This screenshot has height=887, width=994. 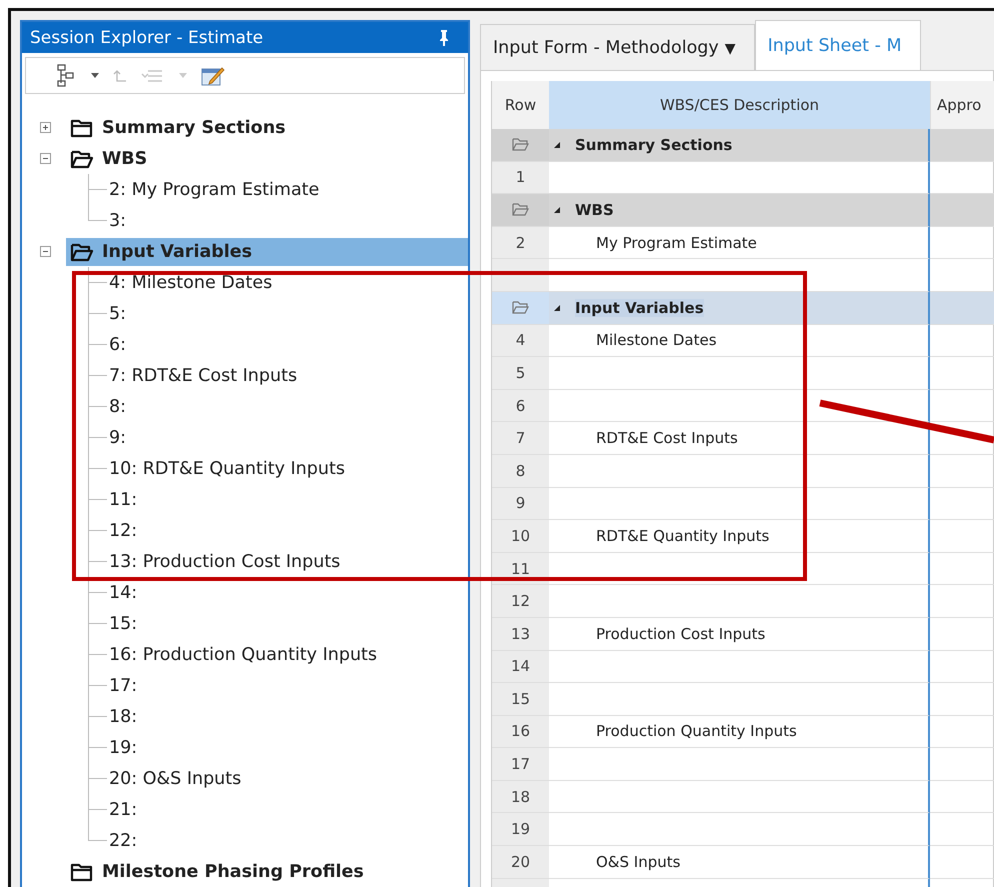 I want to click on tree-item: 2: My Program Estimate, so click(x=214, y=190).